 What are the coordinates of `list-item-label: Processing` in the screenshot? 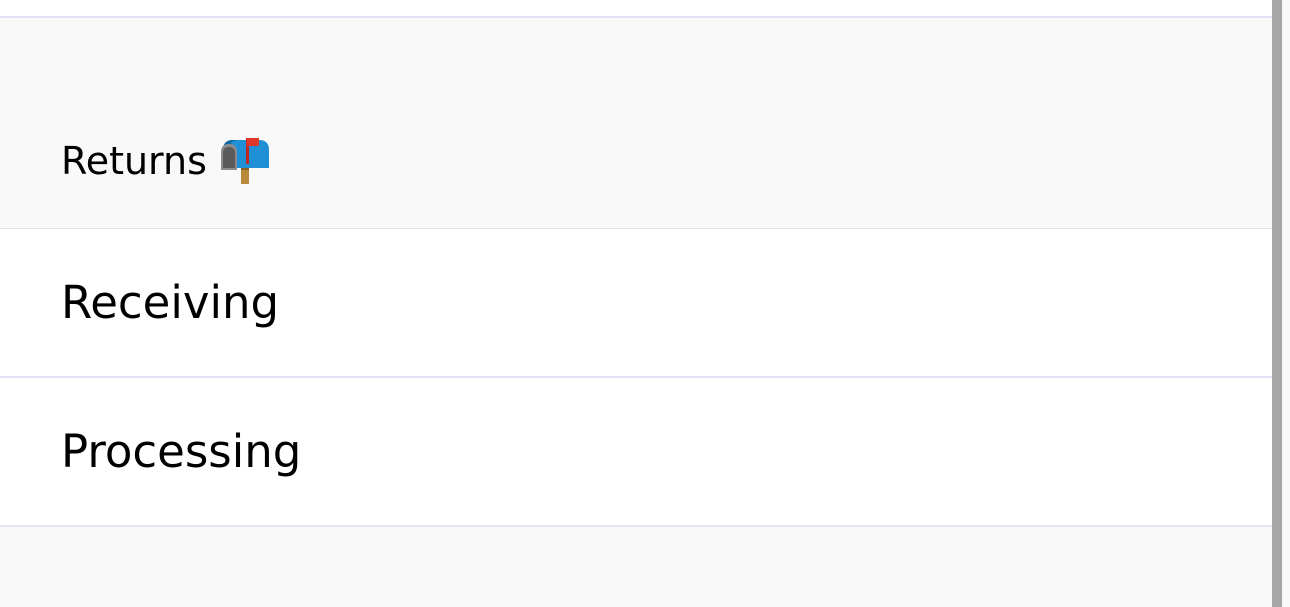 It's located at (181, 451).